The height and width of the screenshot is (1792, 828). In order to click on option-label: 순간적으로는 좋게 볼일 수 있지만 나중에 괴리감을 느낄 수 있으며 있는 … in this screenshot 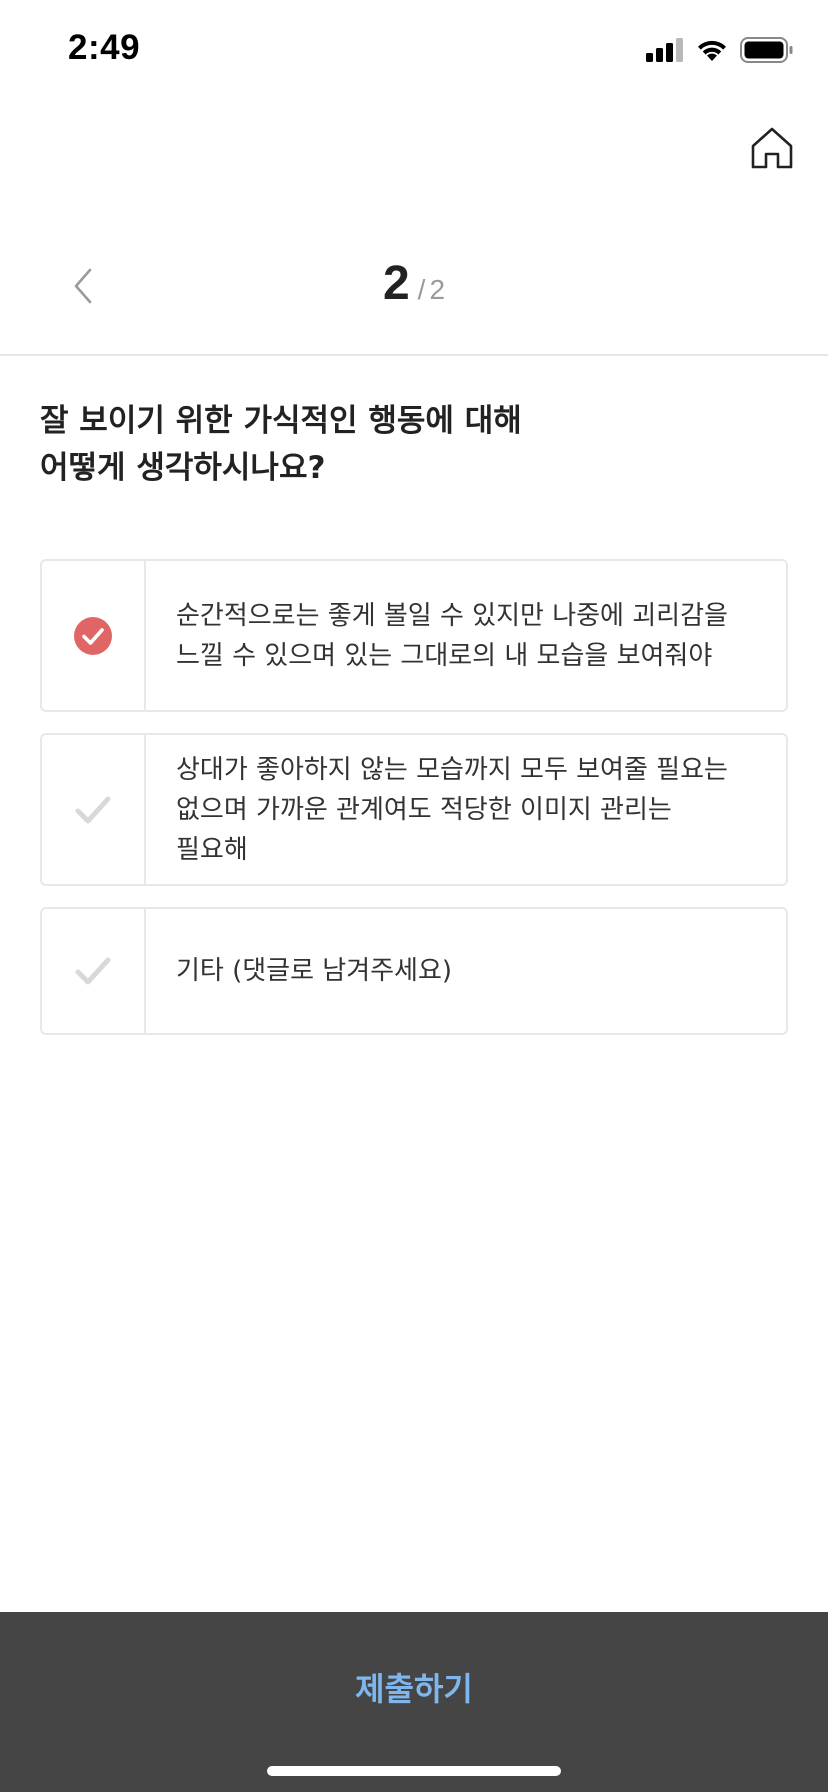, I will do `click(452, 635)`.